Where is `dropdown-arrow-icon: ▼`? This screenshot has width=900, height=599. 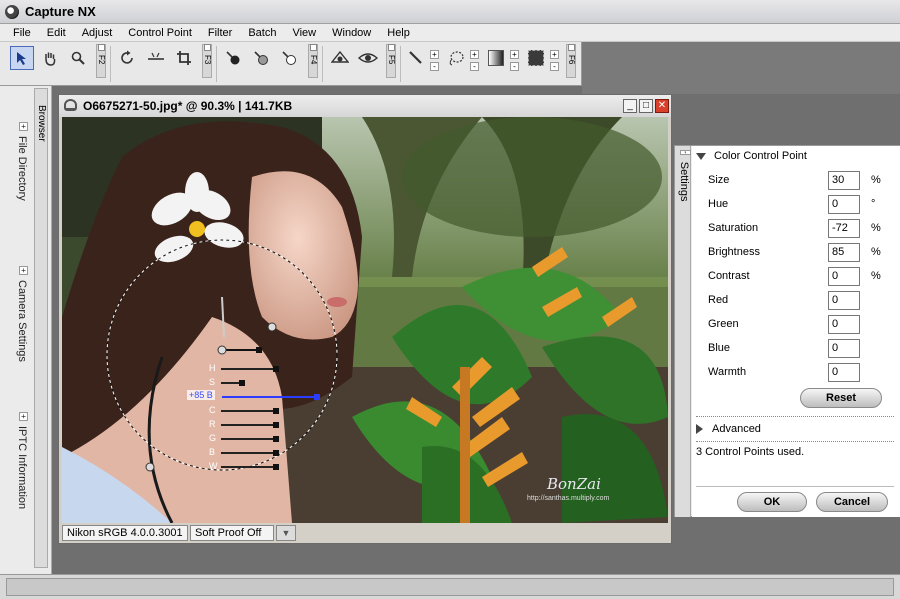
dropdown-arrow-icon: ▼ is located at coordinates (286, 533).